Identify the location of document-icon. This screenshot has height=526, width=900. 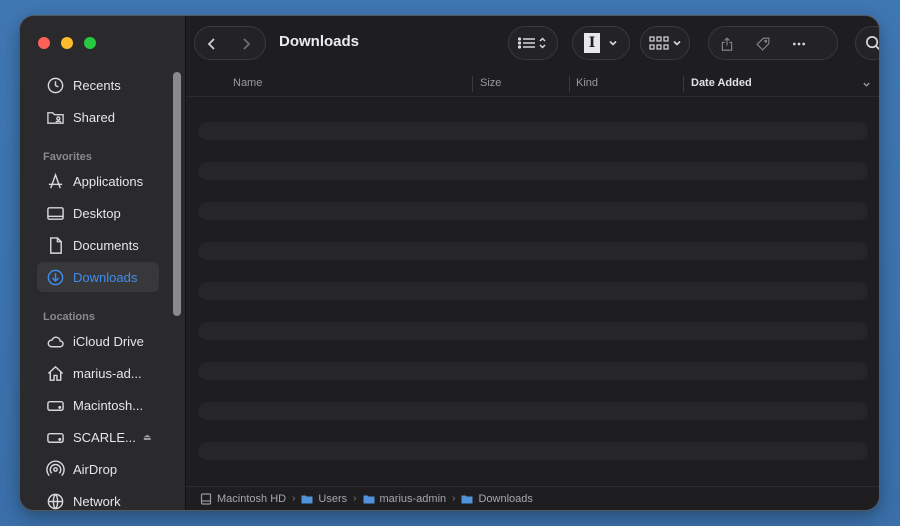
(55, 245).